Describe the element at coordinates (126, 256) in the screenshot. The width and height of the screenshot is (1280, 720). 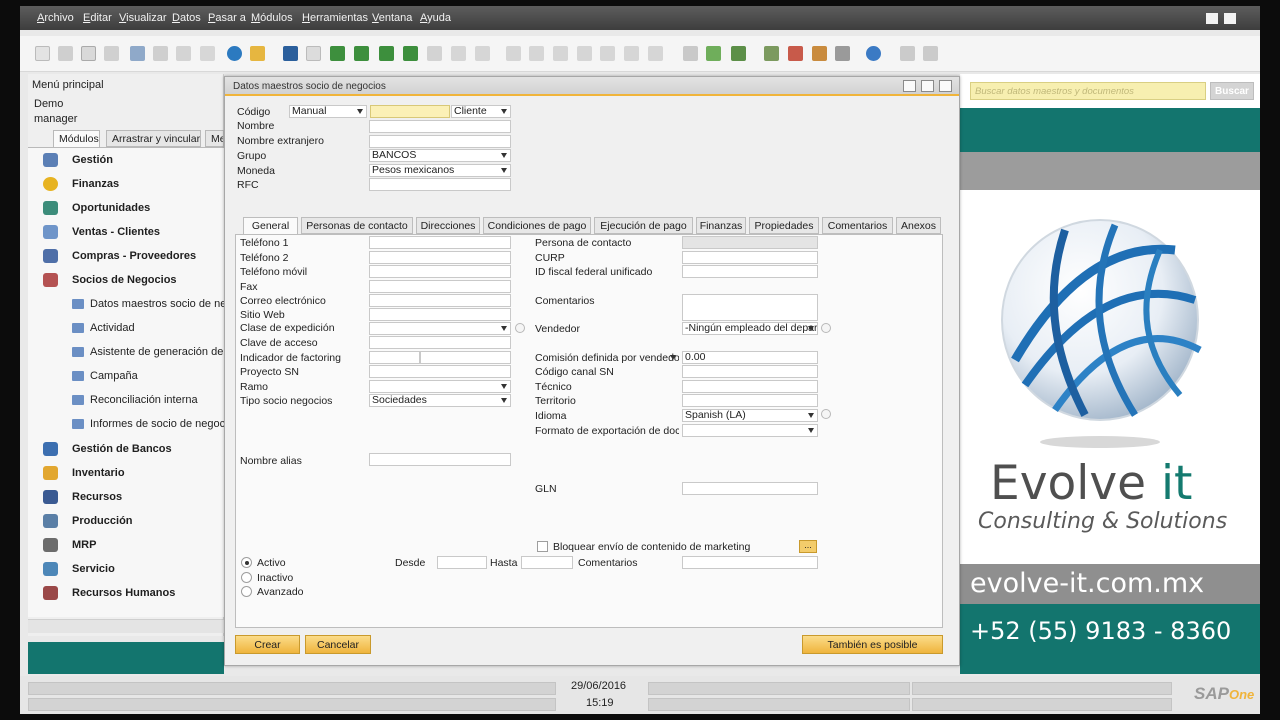
I see `module-compras: Compras - Proveedores` at that location.